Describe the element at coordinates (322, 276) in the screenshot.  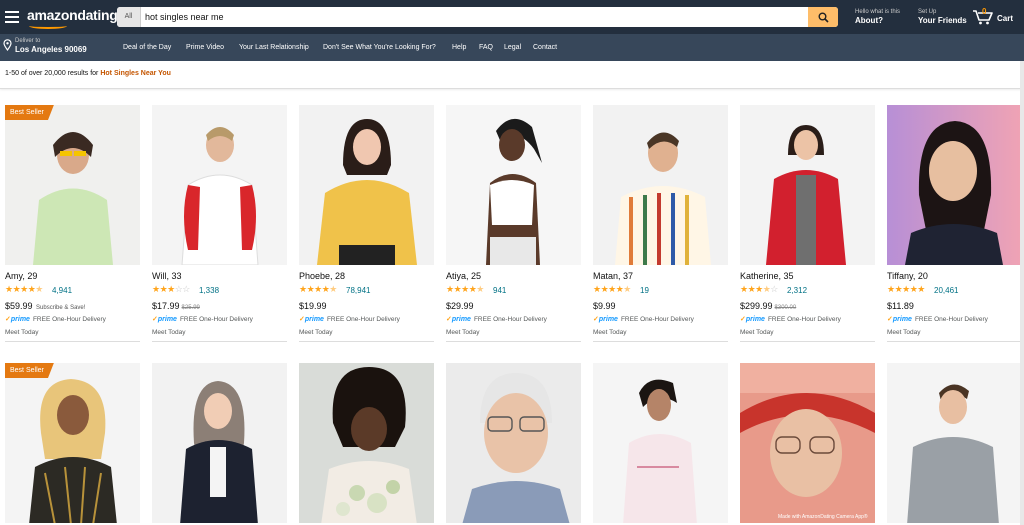
I see `product-name: Phoebe, 28` at that location.